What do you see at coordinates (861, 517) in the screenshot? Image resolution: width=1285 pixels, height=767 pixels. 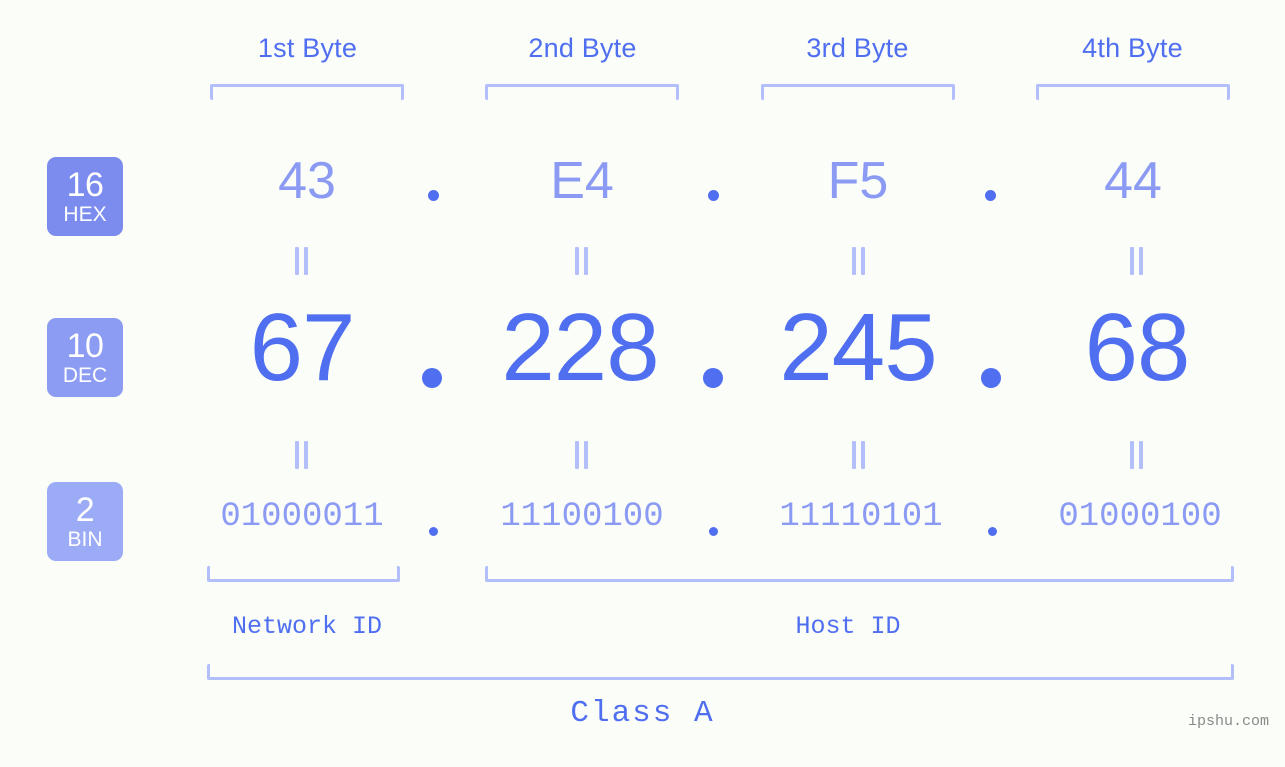 I see `bin-octet-3: 11110101` at bounding box center [861, 517].